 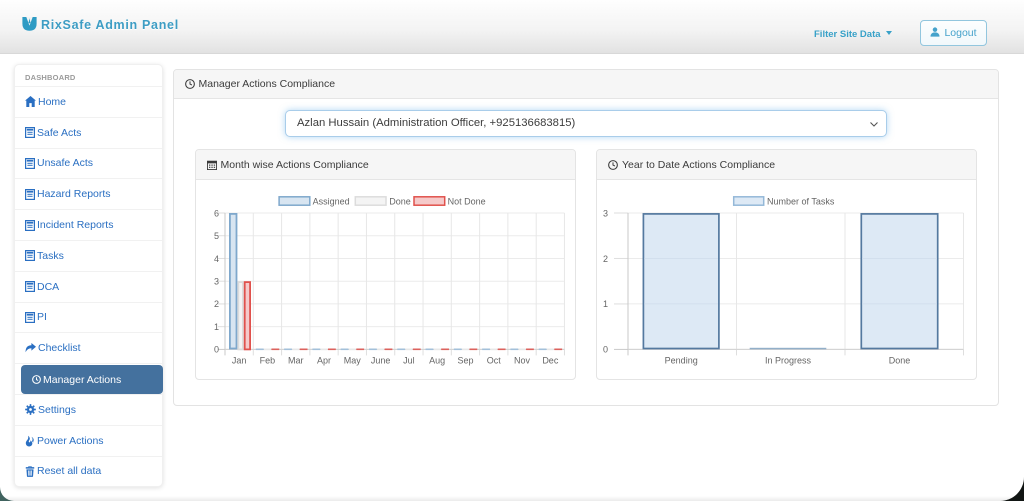 What do you see at coordinates (681, 361) in the screenshot?
I see `svg-text: Pending` at bounding box center [681, 361].